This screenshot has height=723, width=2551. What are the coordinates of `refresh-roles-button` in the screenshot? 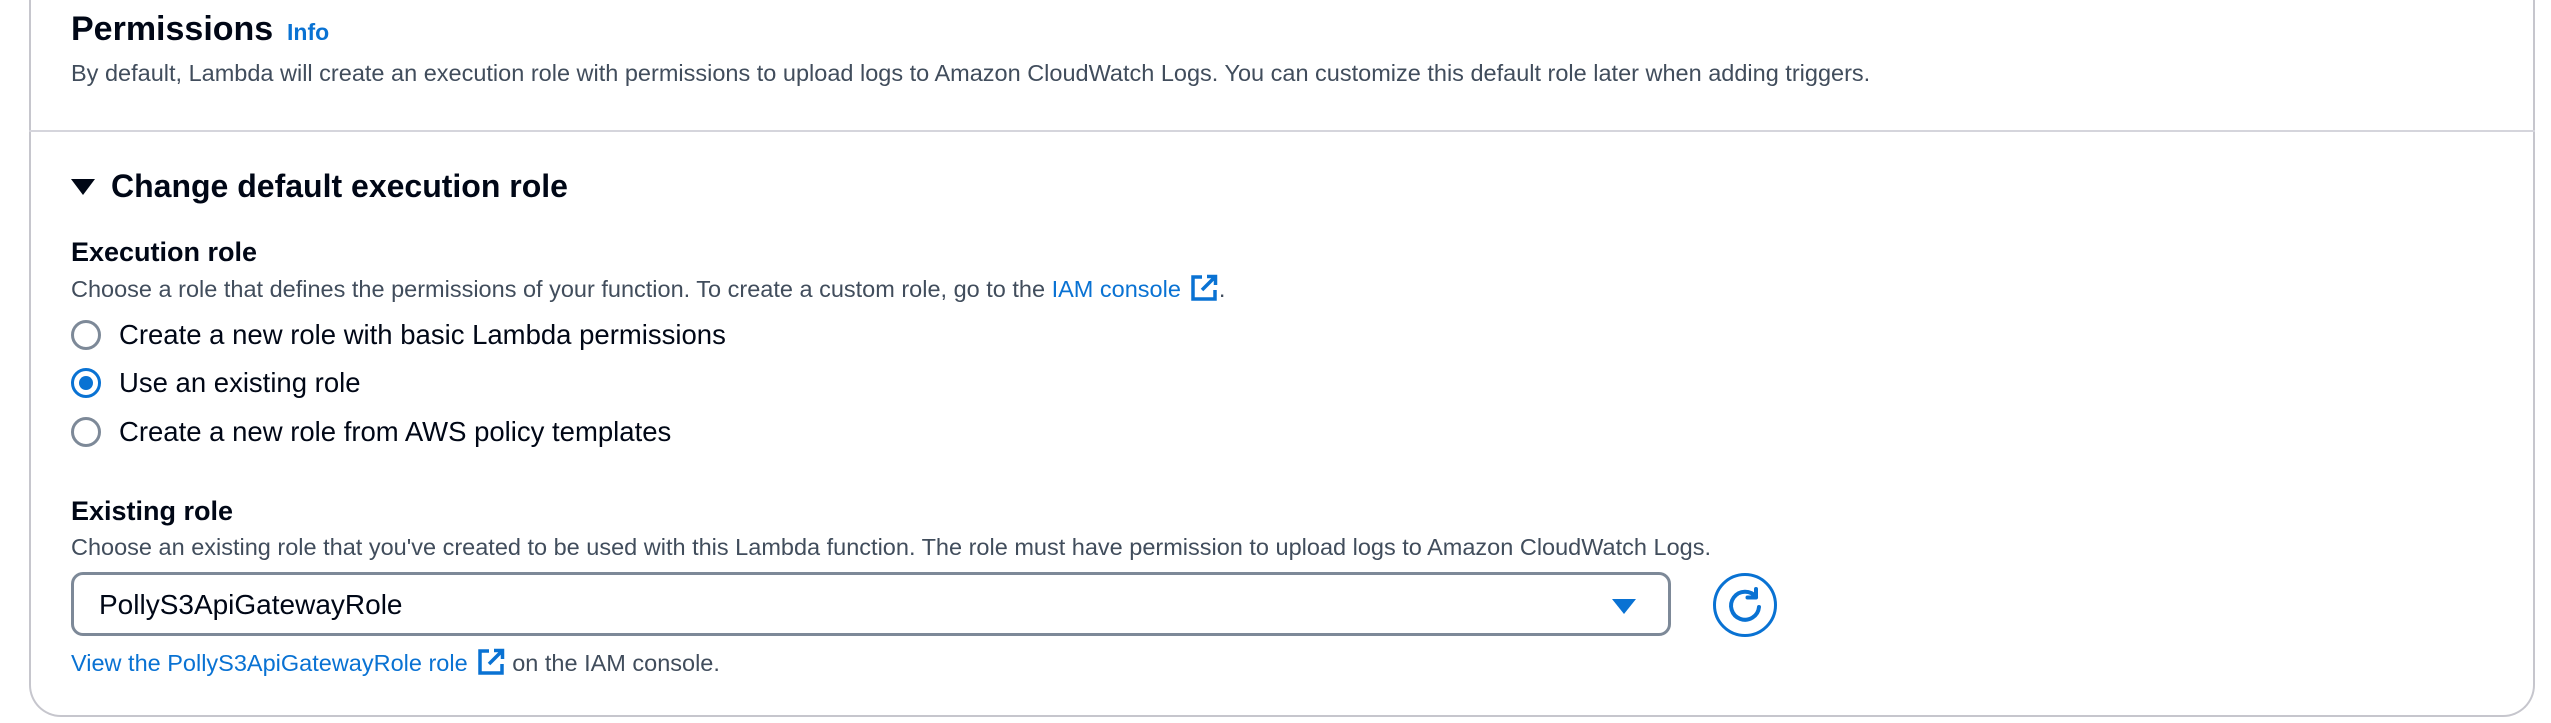 It's located at (1745, 605).